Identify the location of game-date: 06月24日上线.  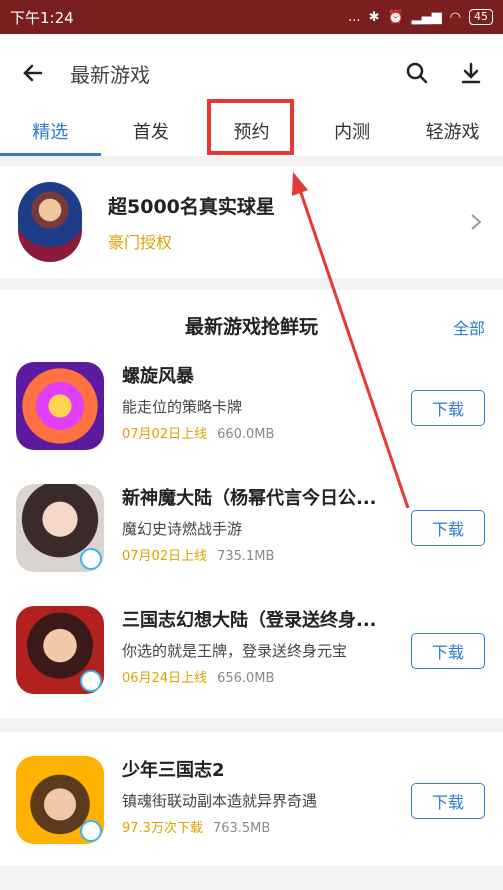
(165, 678).